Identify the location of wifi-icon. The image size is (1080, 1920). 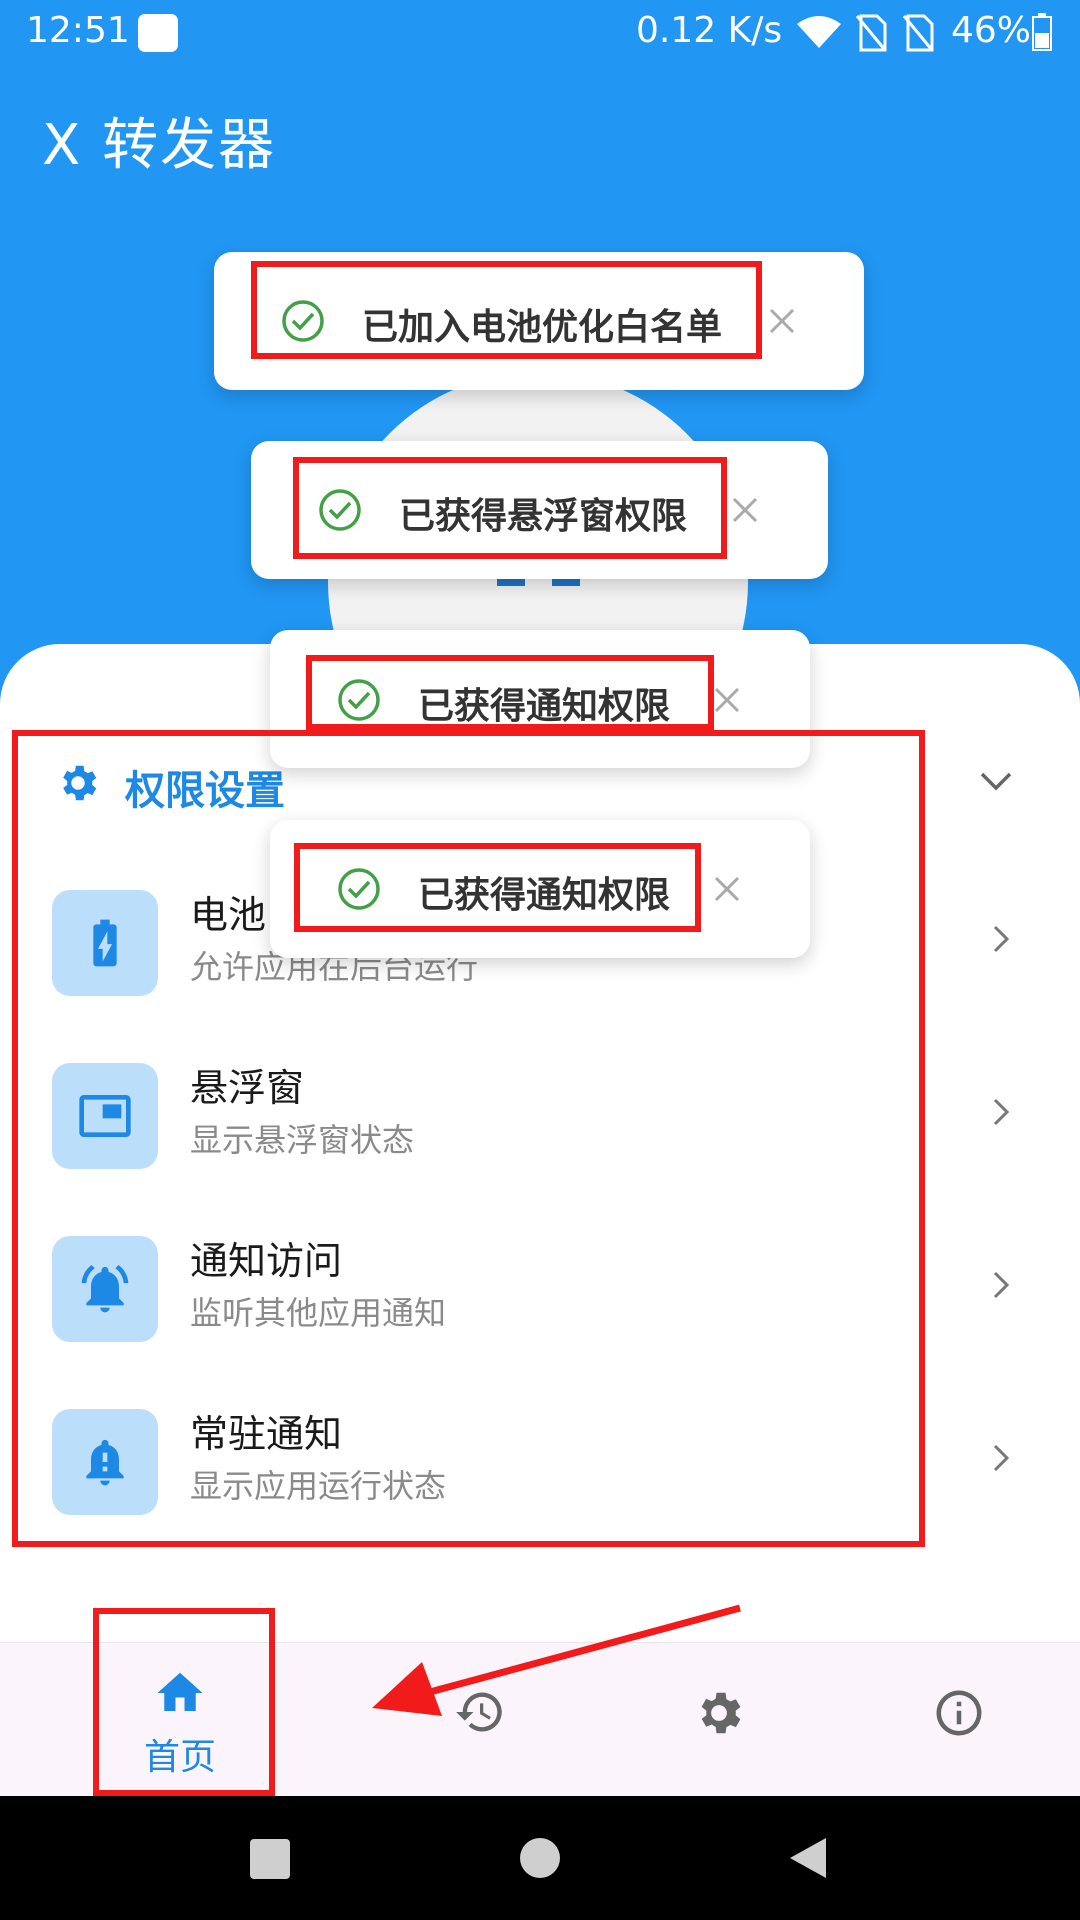
(819, 32).